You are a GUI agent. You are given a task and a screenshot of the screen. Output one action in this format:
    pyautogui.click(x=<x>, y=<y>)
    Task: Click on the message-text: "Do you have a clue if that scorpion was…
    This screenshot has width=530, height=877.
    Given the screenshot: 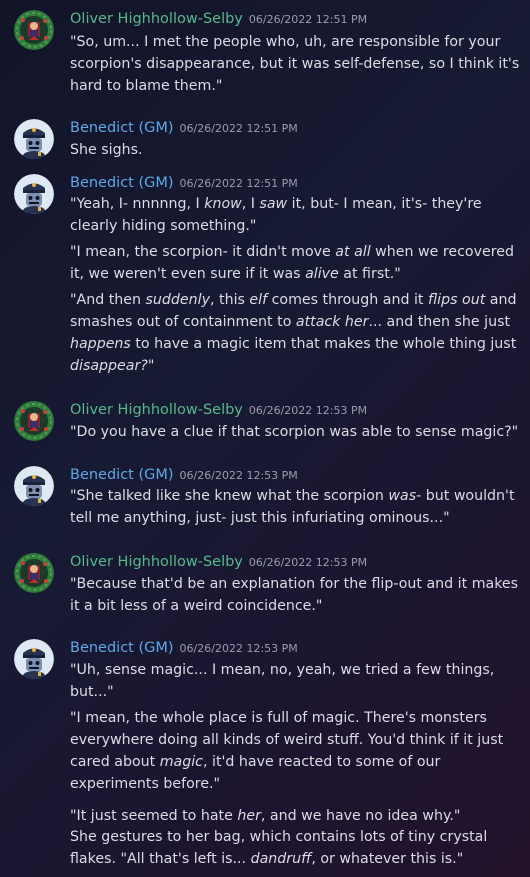 What is the action you would take?
    pyautogui.click(x=294, y=432)
    